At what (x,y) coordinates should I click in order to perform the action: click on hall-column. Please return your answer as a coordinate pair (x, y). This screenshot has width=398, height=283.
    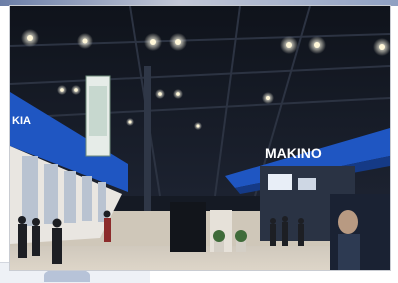
    Looking at the image, I should click on (147, 141).